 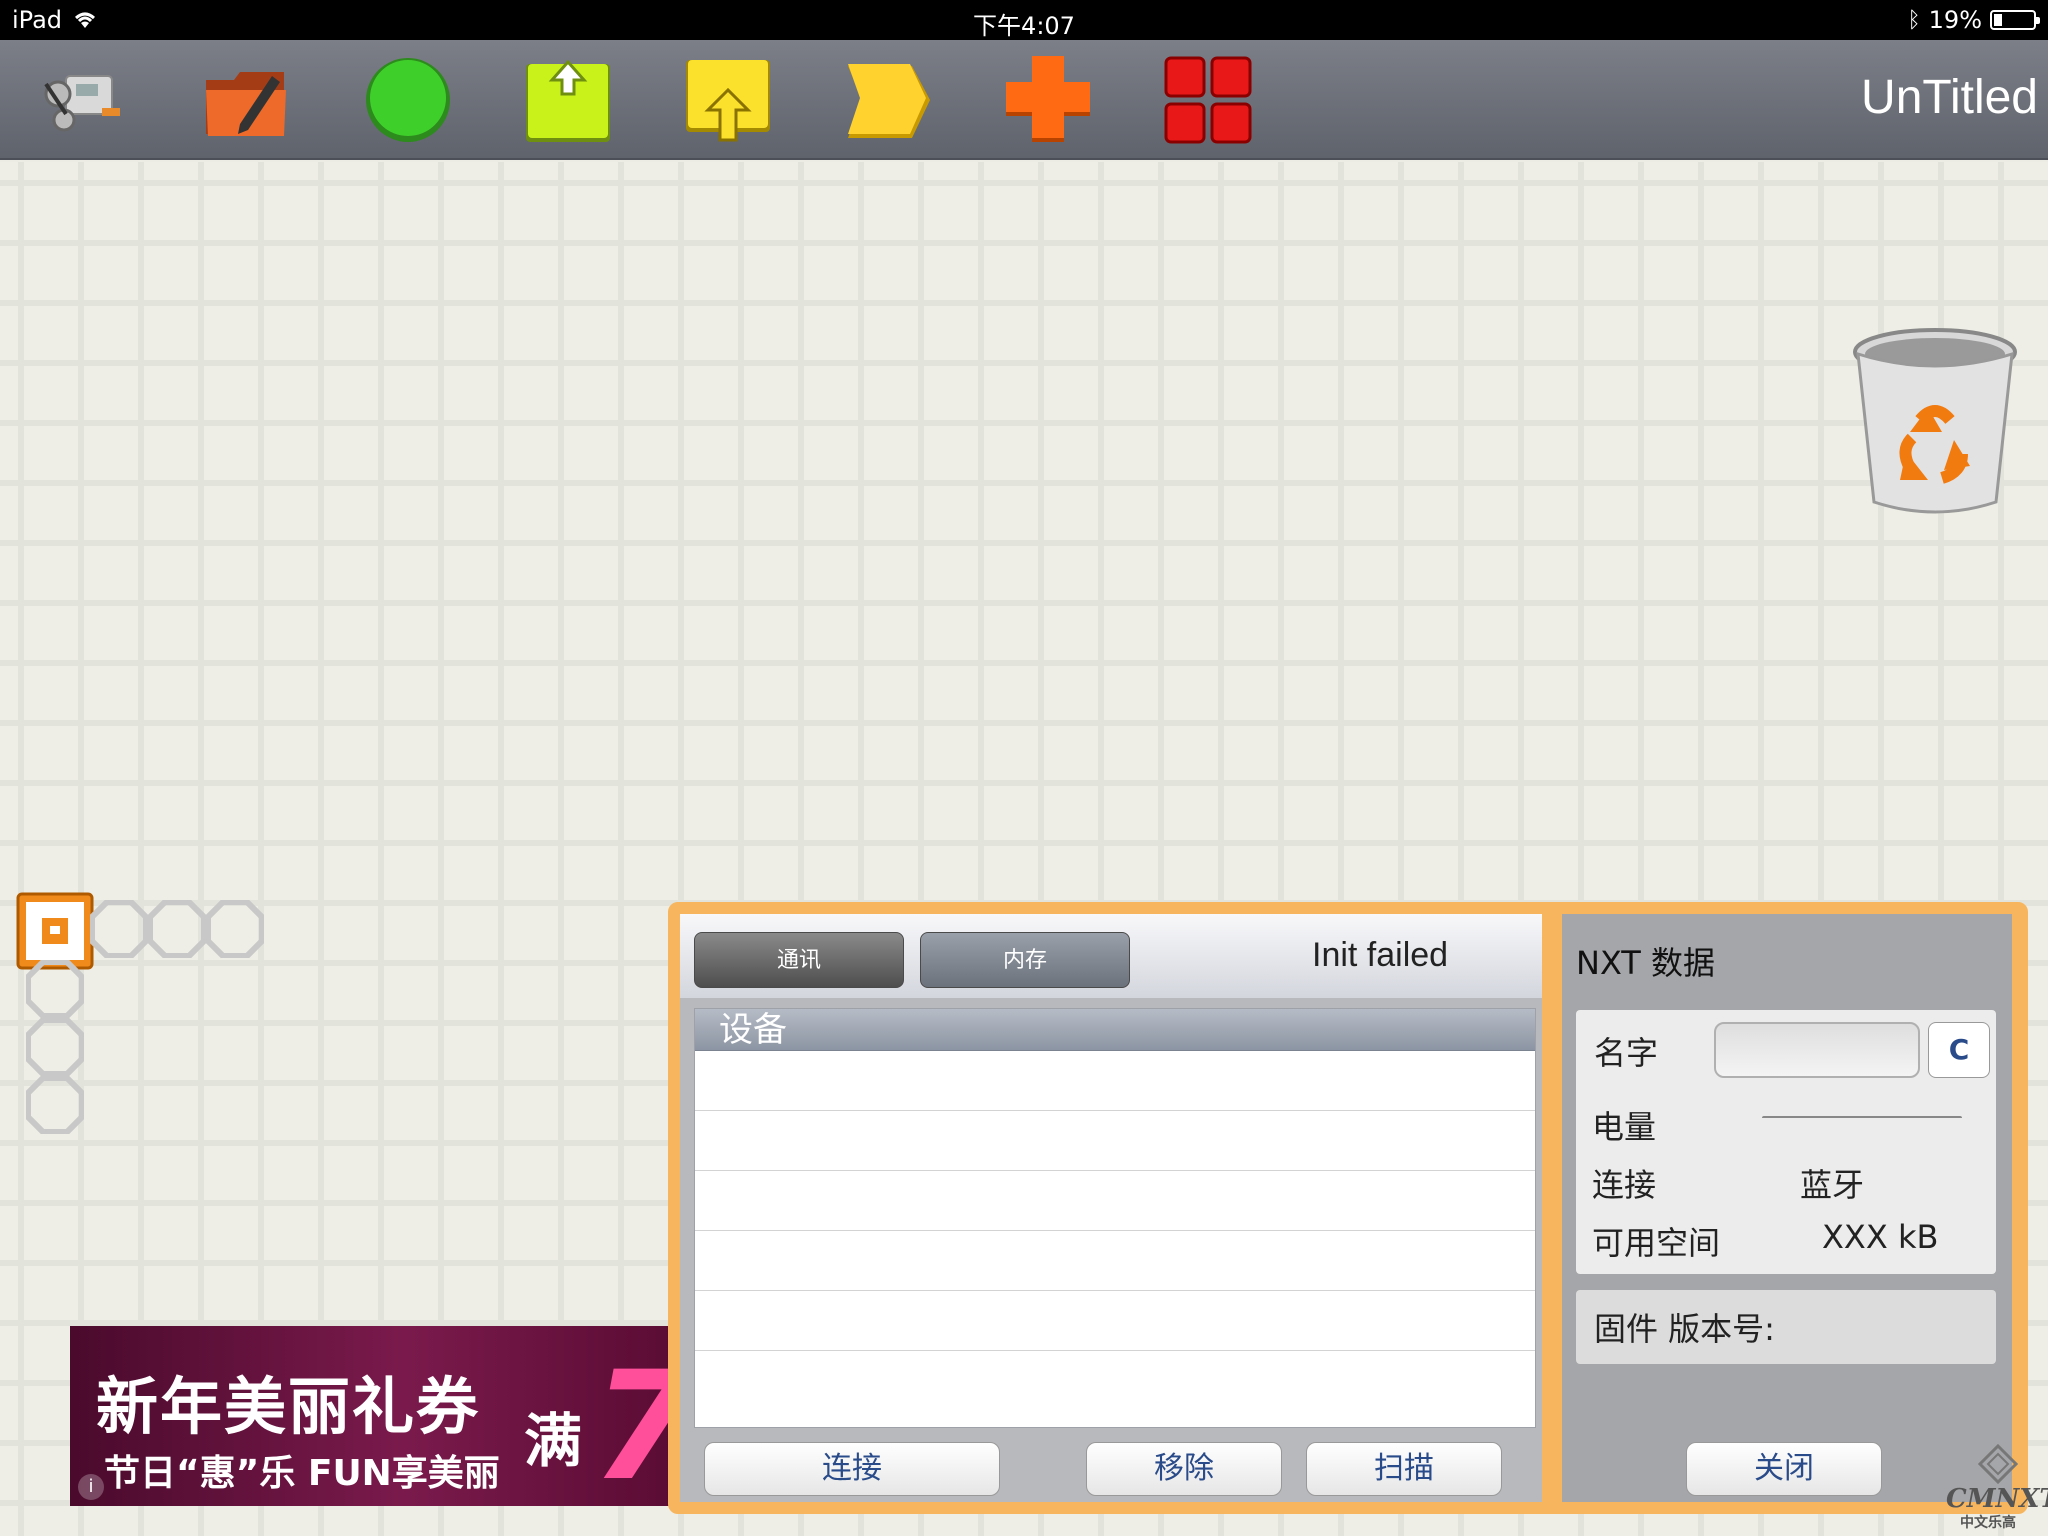 What do you see at coordinates (302, 1473) in the screenshot?
I see `ad-subline: 节日“惠”乐 FUN享美丽` at bounding box center [302, 1473].